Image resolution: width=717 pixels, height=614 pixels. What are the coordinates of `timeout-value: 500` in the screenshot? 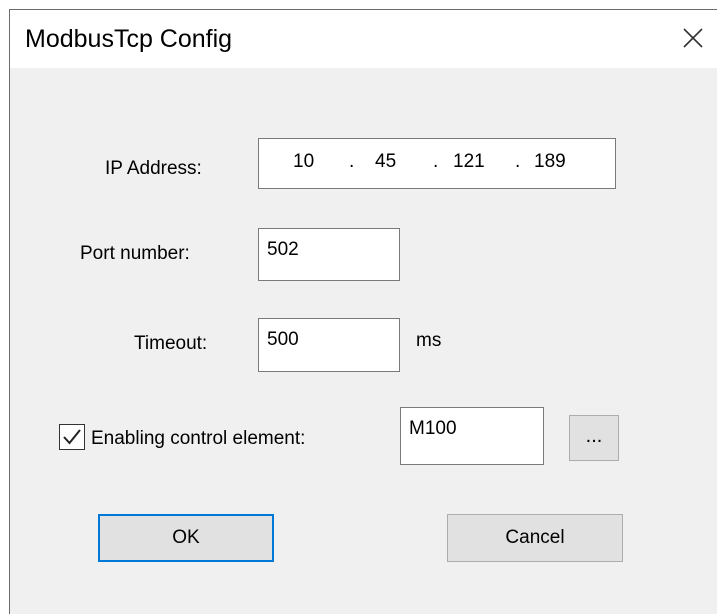 It's located at (283, 339).